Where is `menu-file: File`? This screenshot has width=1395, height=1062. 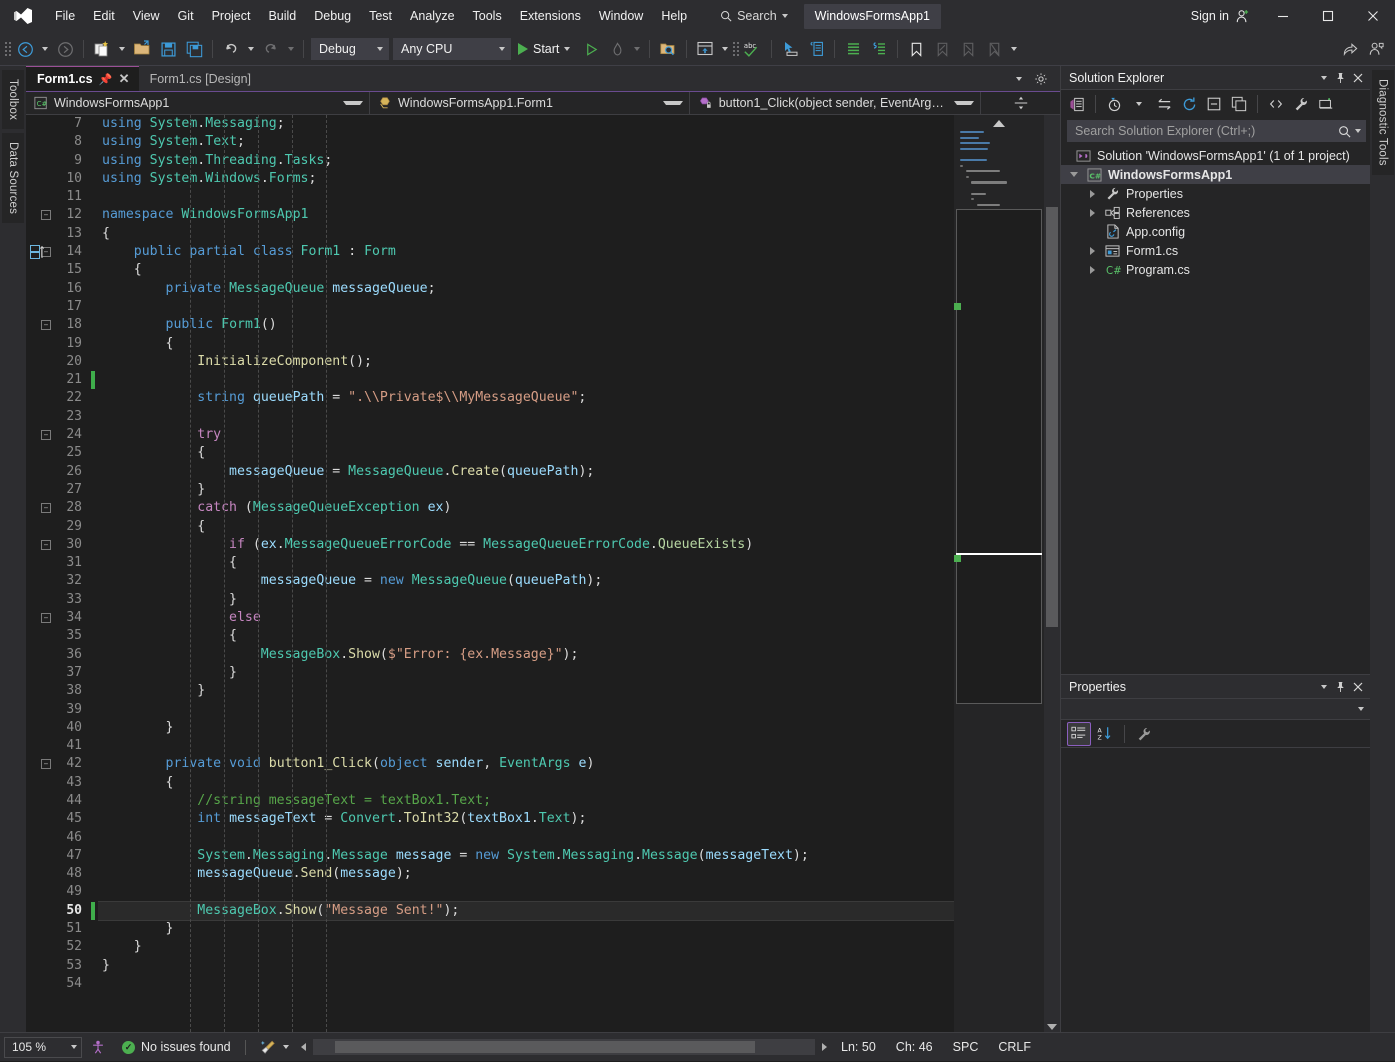 menu-file: File is located at coordinates (65, 16).